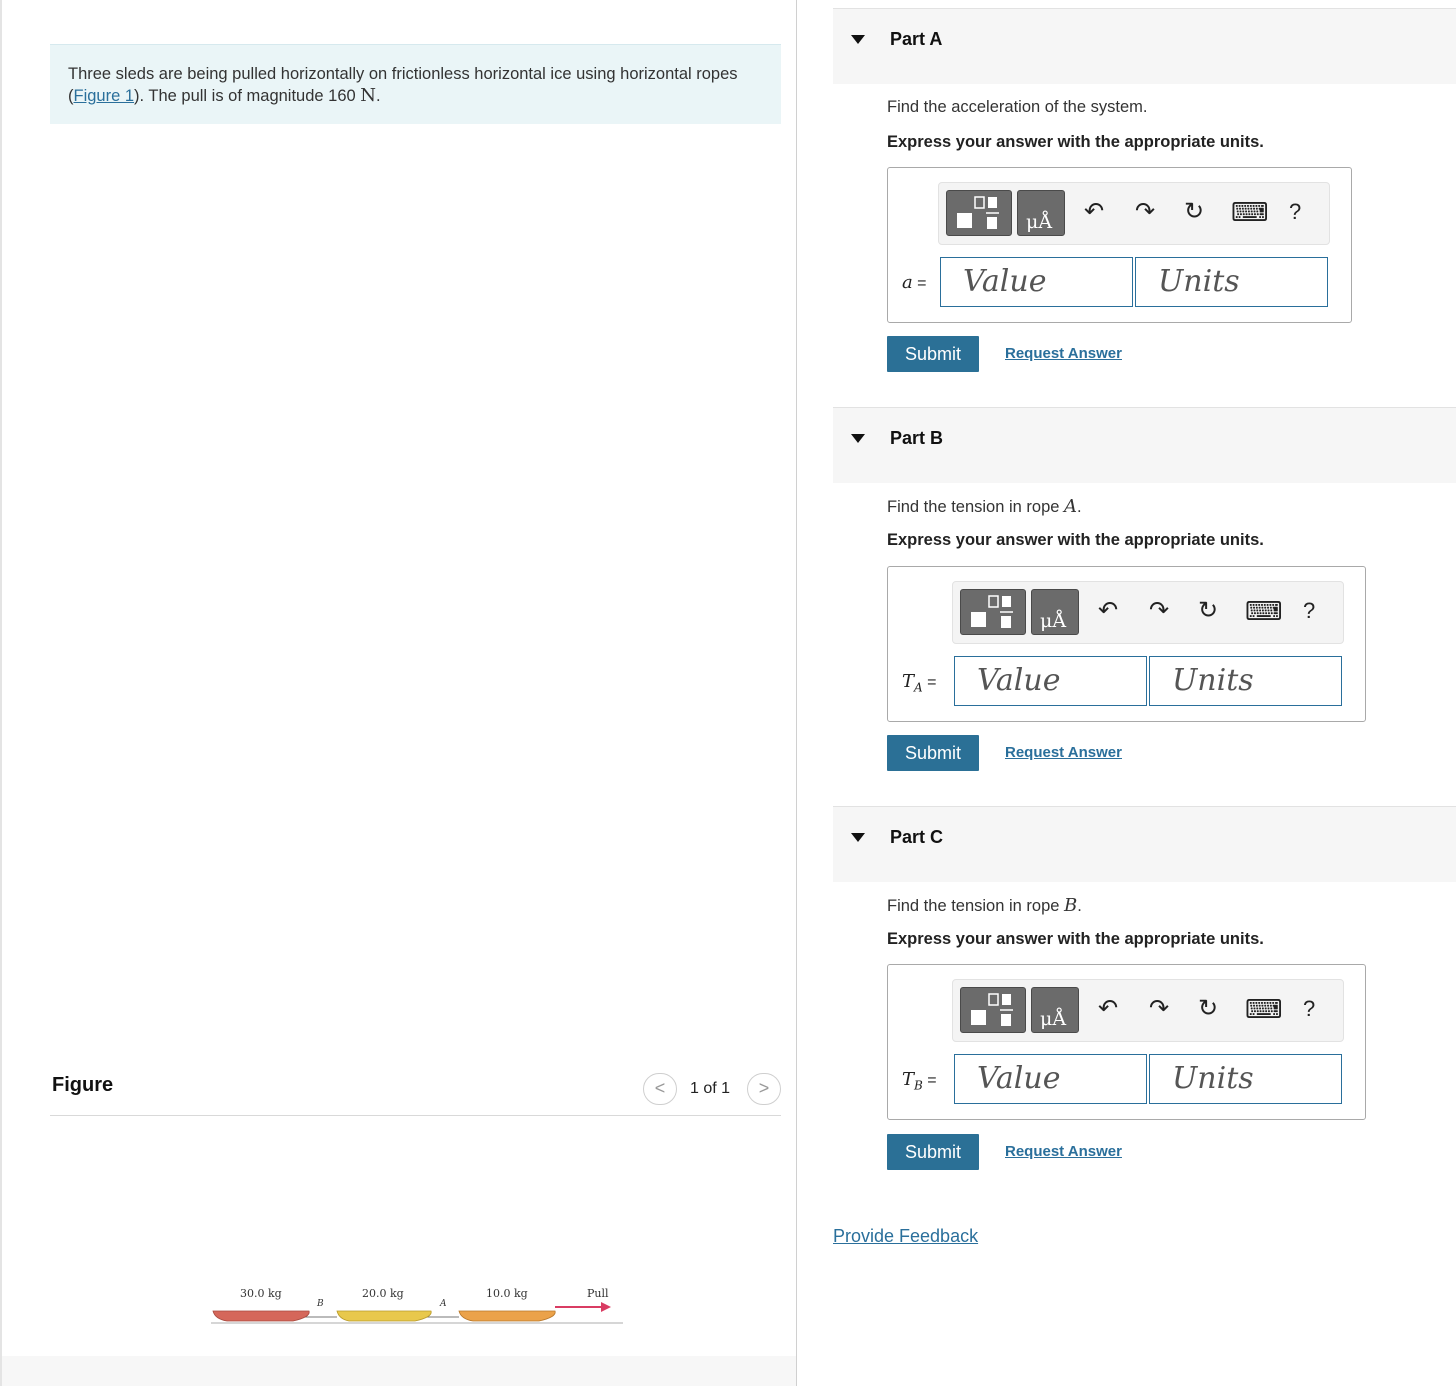 The width and height of the screenshot is (1456, 1386). What do you see at coordinates (261, 1293) in the screenshot?
I see `label-30kg: 30.0 kg` at bounding box center [261, 1293].